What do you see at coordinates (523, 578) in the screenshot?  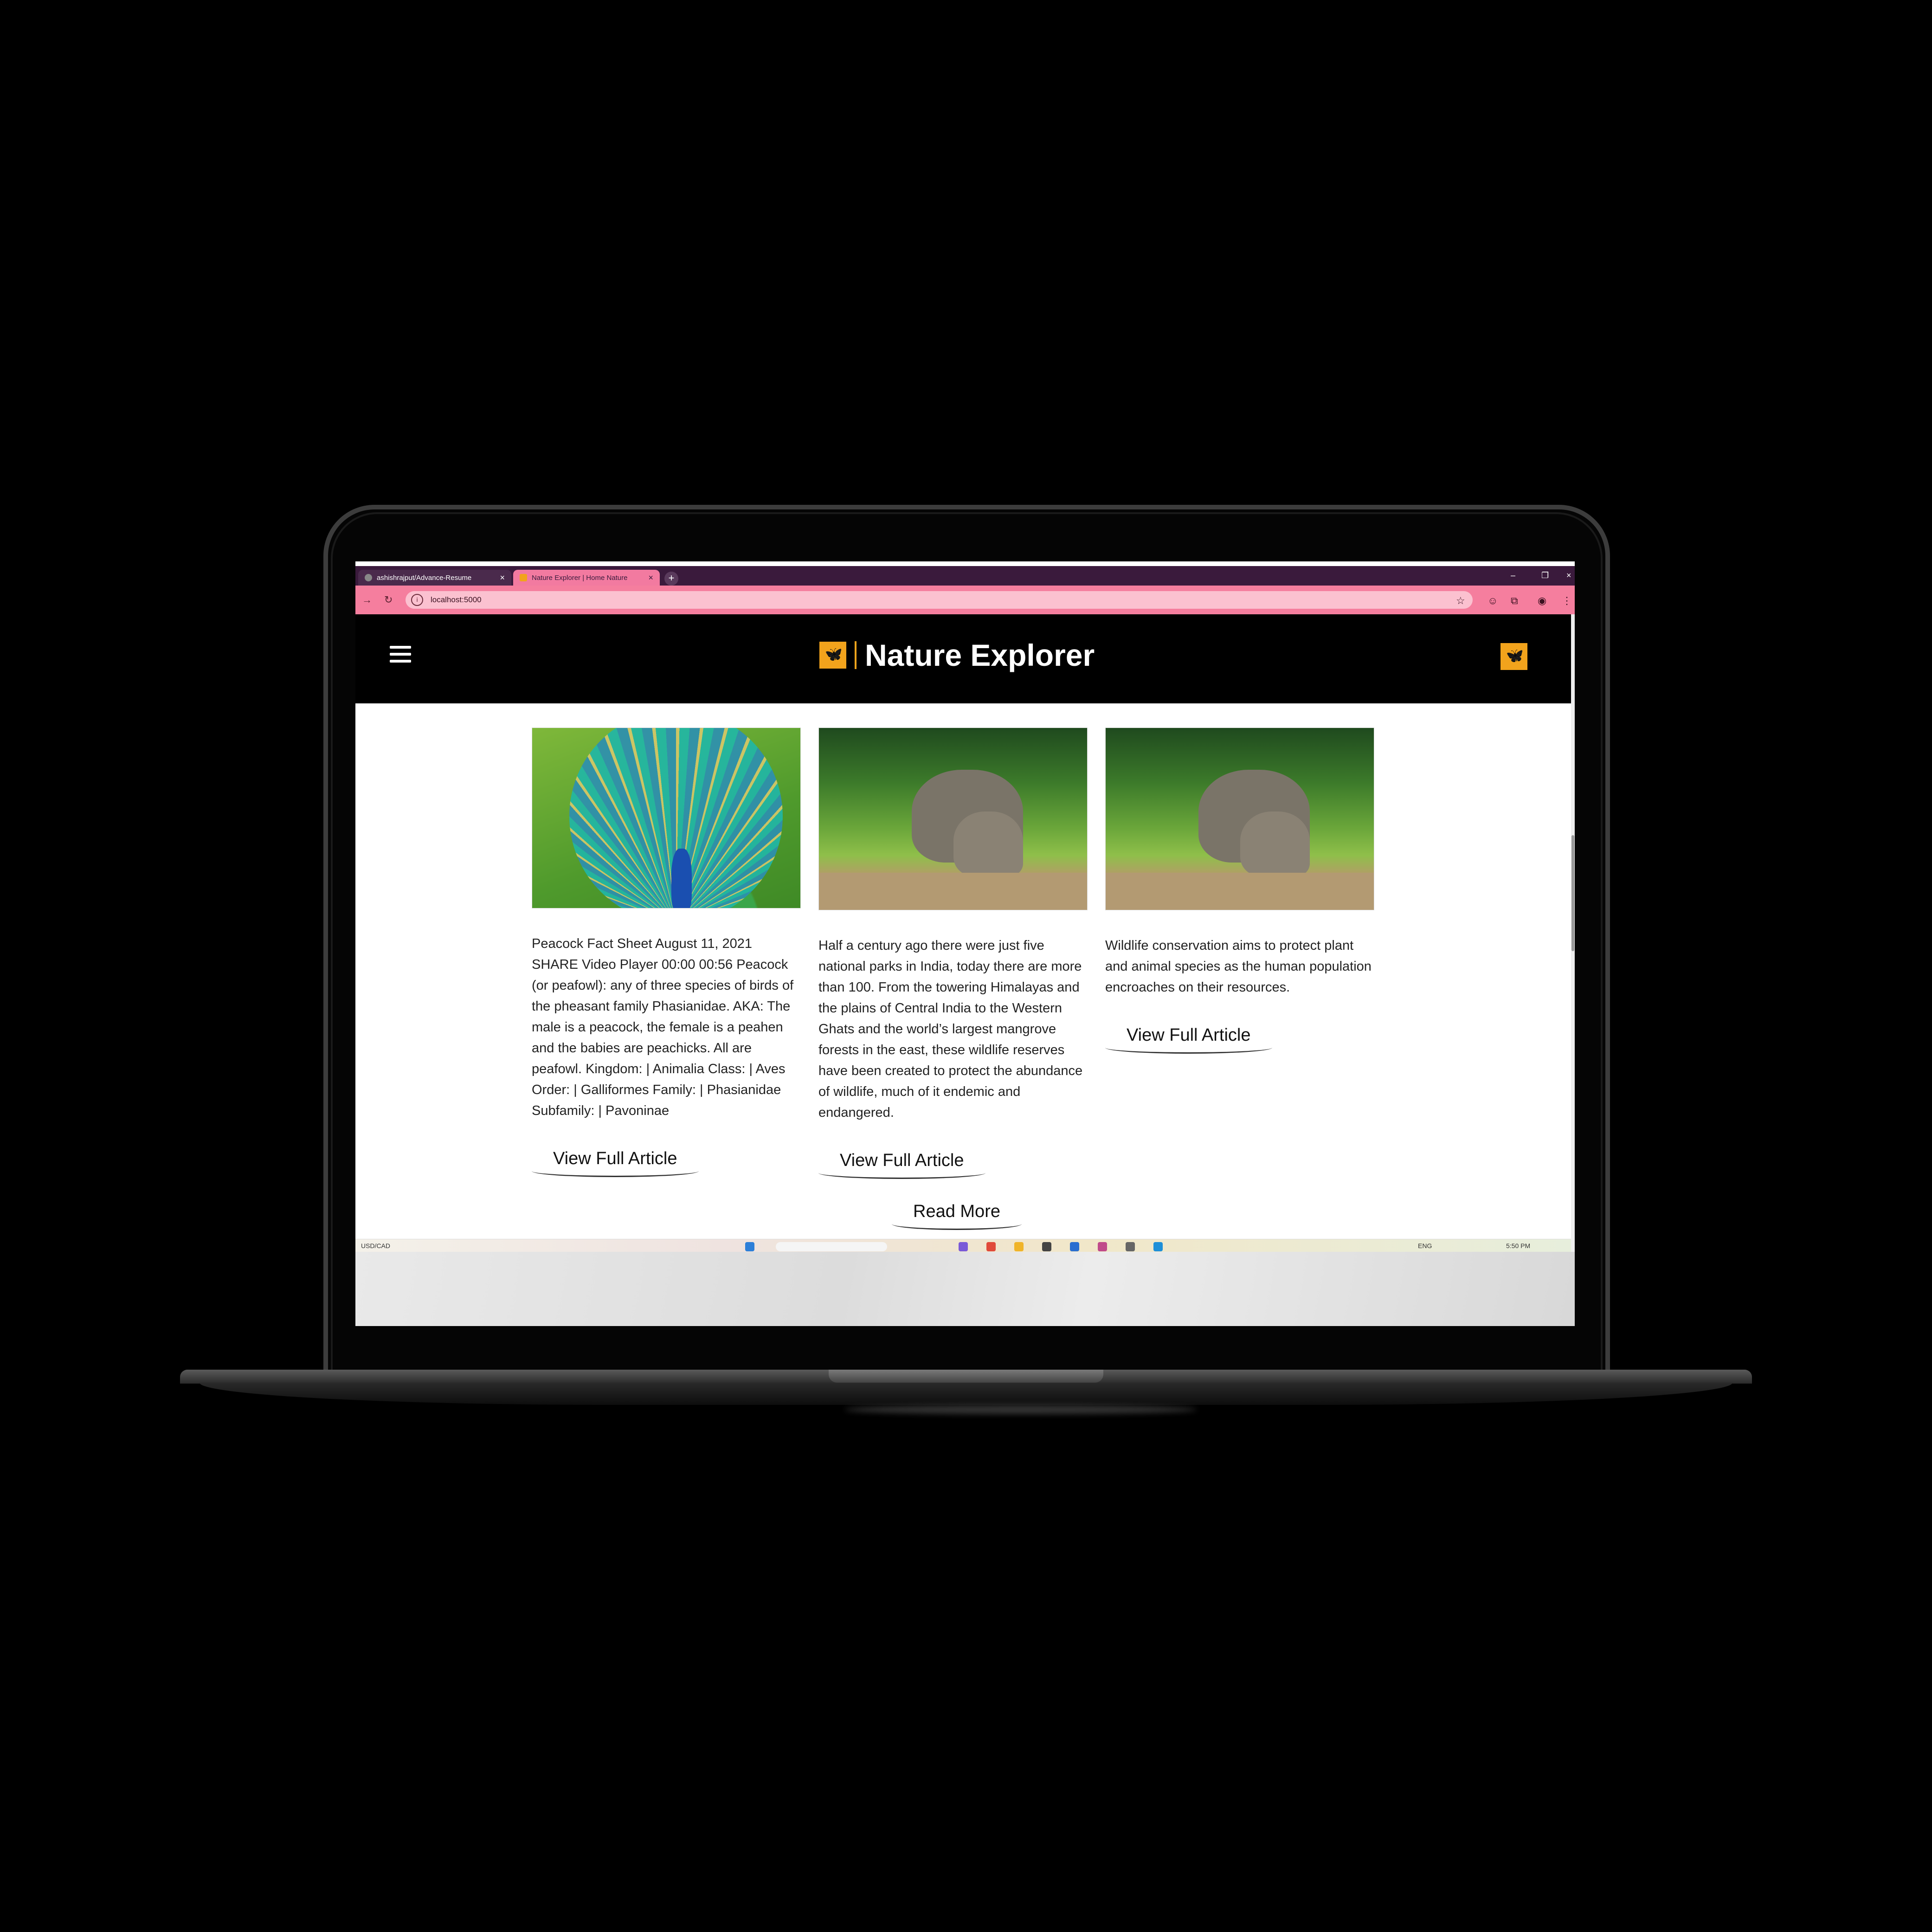 I see `butterfly-favicon-icon` at bounding box center [523, 578].